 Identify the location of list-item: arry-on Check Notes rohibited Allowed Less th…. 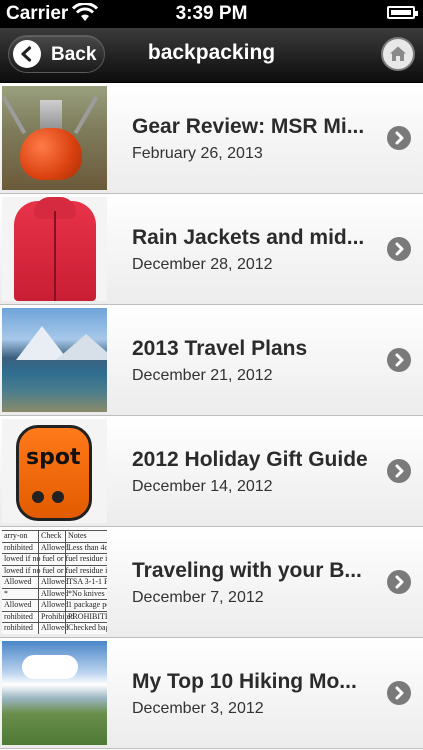
(211, 582).